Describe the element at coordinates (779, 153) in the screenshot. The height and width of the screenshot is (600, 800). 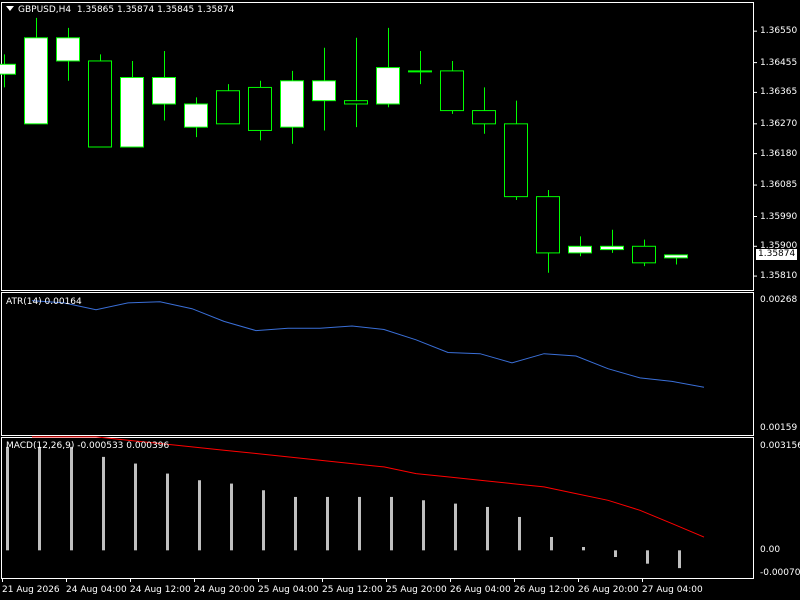
I see `price-tick-label: 1.36180` at that location.